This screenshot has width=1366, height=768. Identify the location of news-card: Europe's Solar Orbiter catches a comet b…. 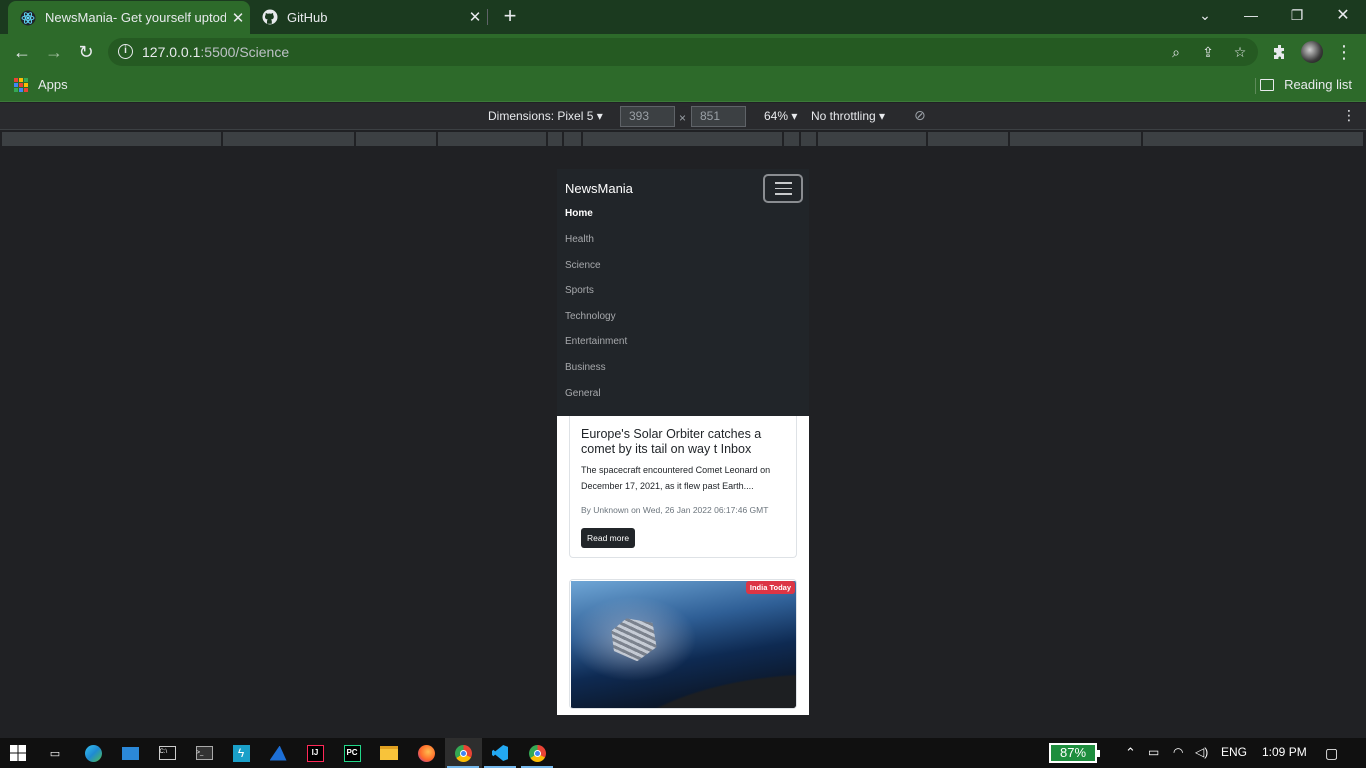
(683, 487).